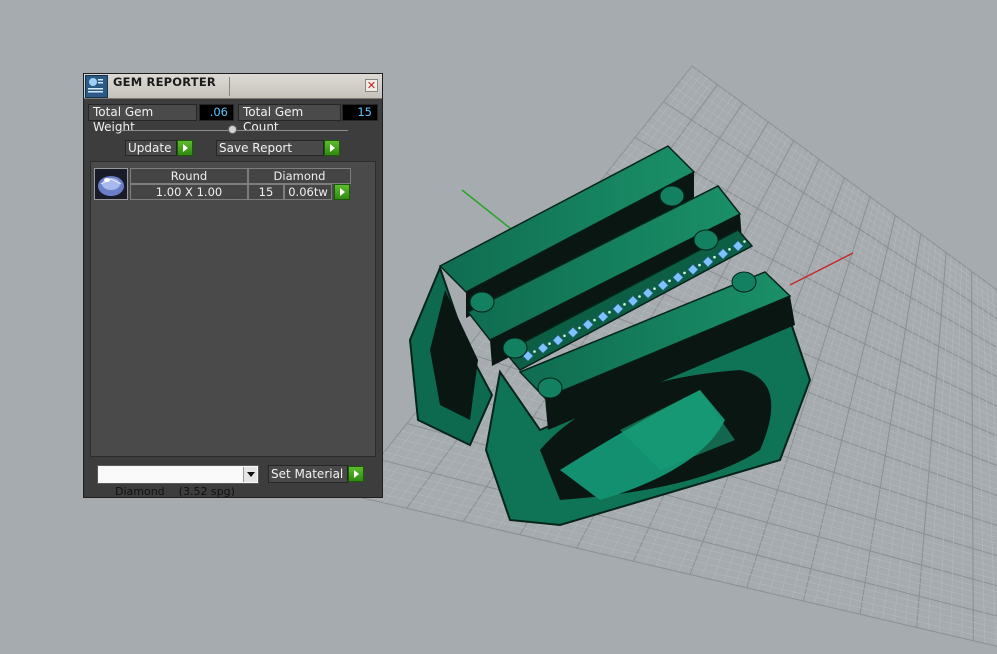 This screenshot has width=997, height=654. Describe the element at coordinates (250, 474) in the screenshot. I see `chevron-down-icon` at that location.